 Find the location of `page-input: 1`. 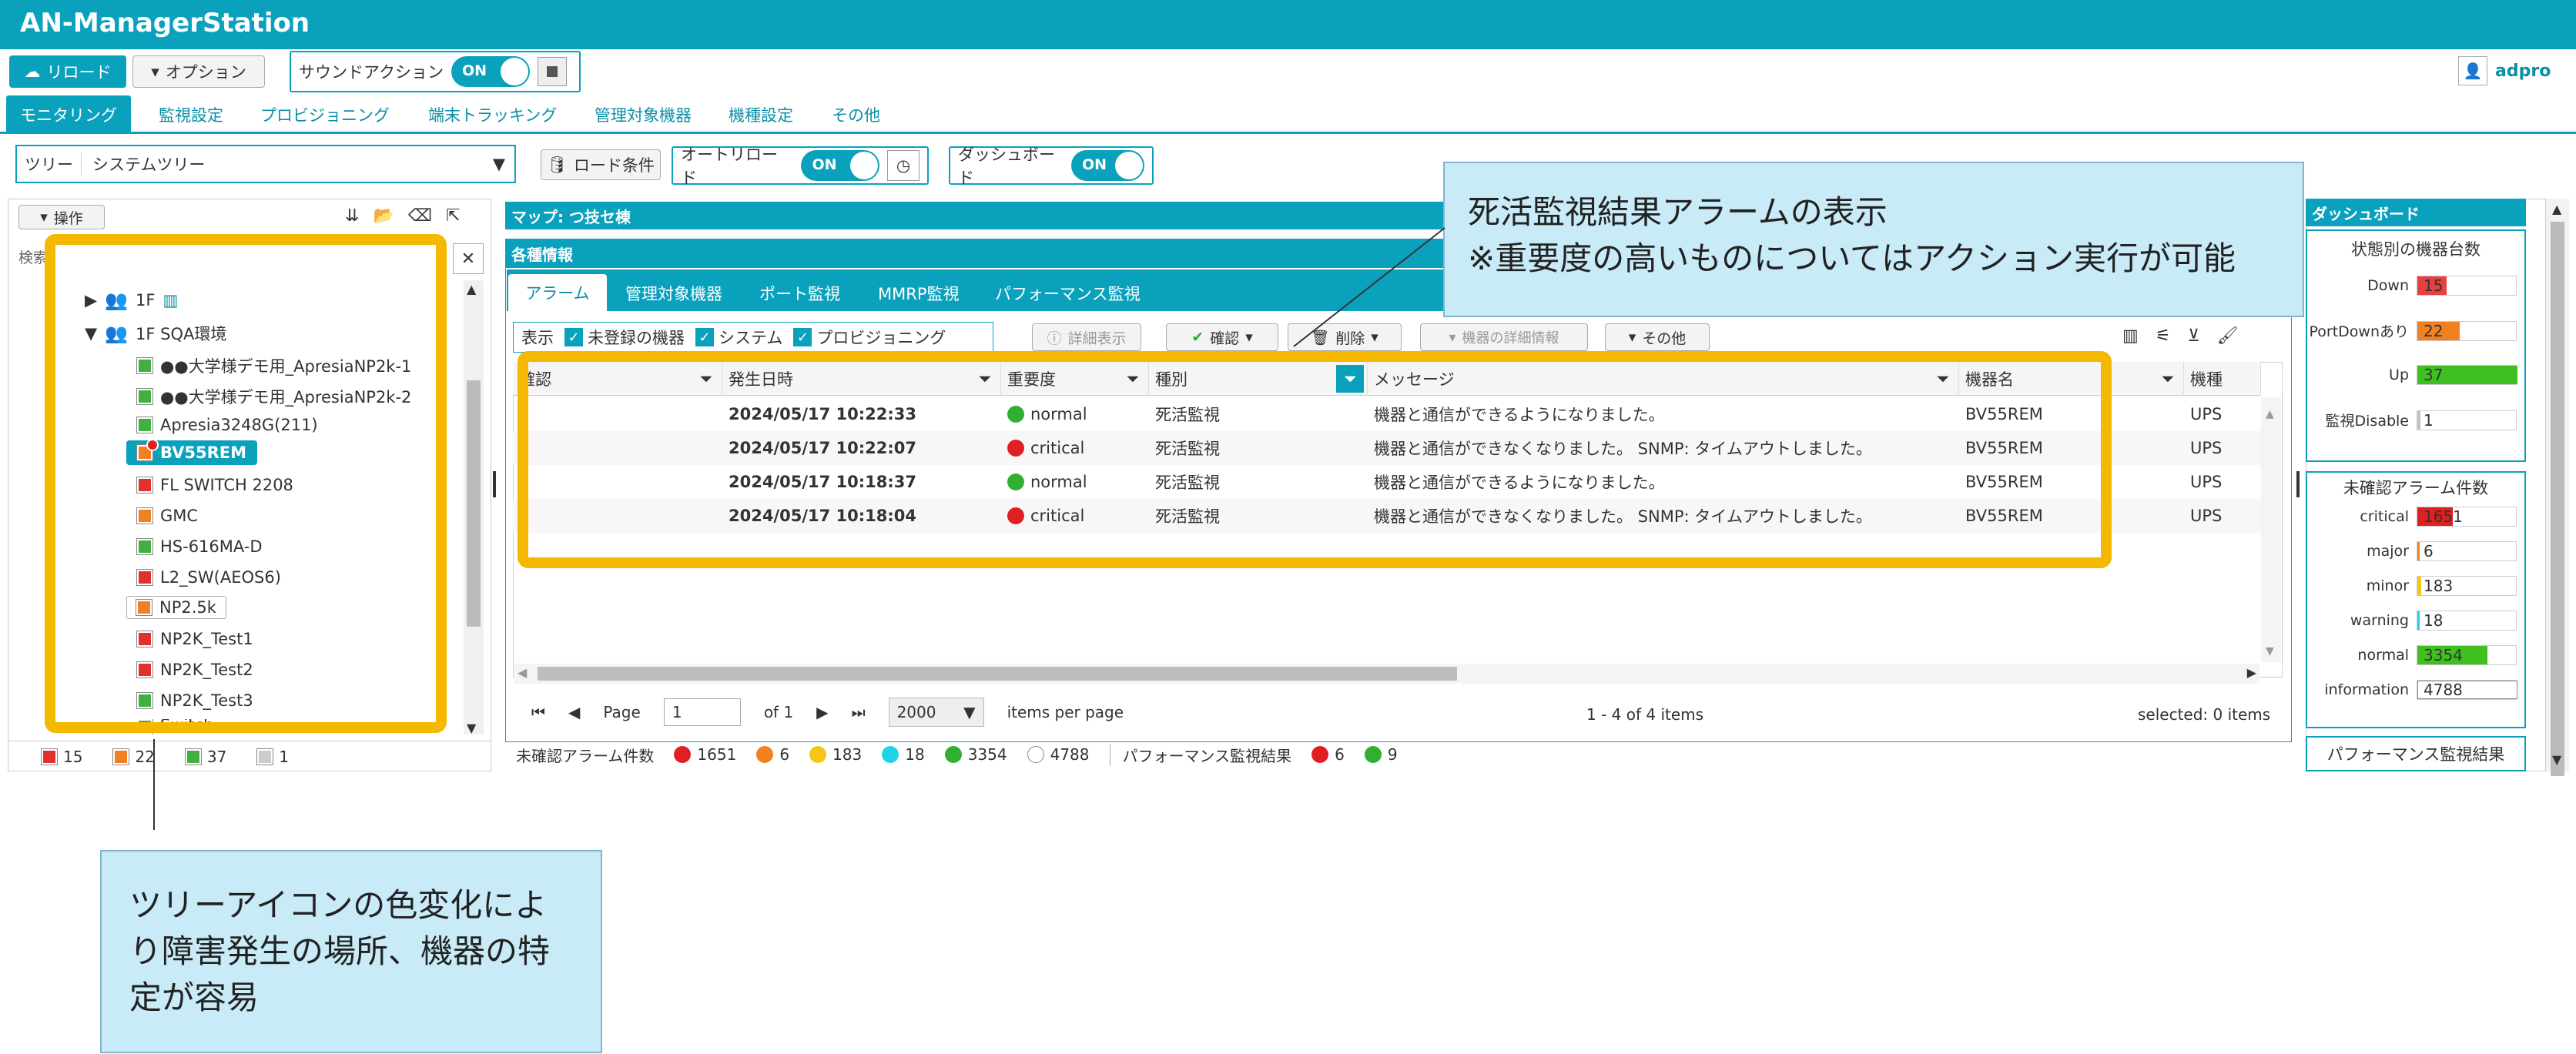

page-input: 1 is located at coordinates (702, 712).